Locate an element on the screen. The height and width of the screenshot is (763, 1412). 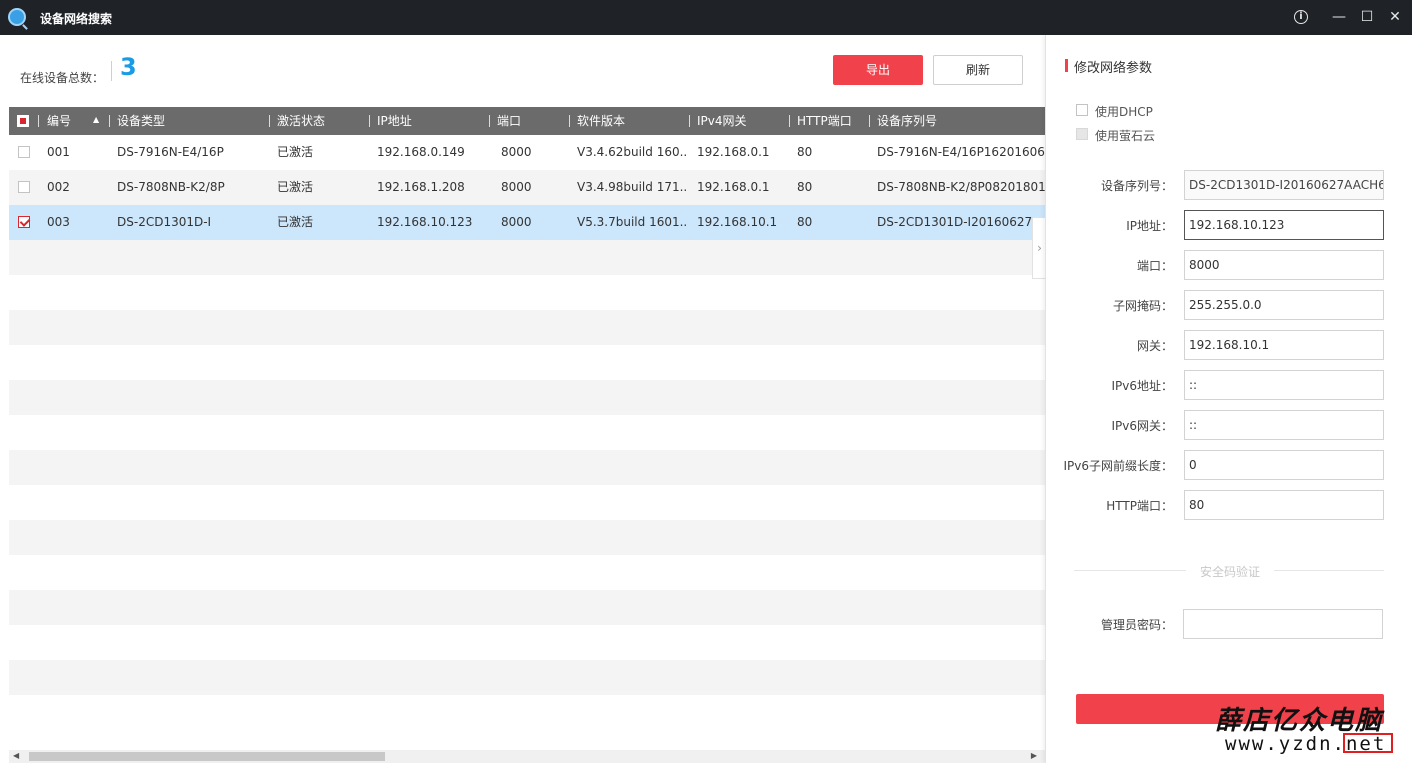
ezviz-label: 使用萤石云 is located at coordinates (1125, 136).